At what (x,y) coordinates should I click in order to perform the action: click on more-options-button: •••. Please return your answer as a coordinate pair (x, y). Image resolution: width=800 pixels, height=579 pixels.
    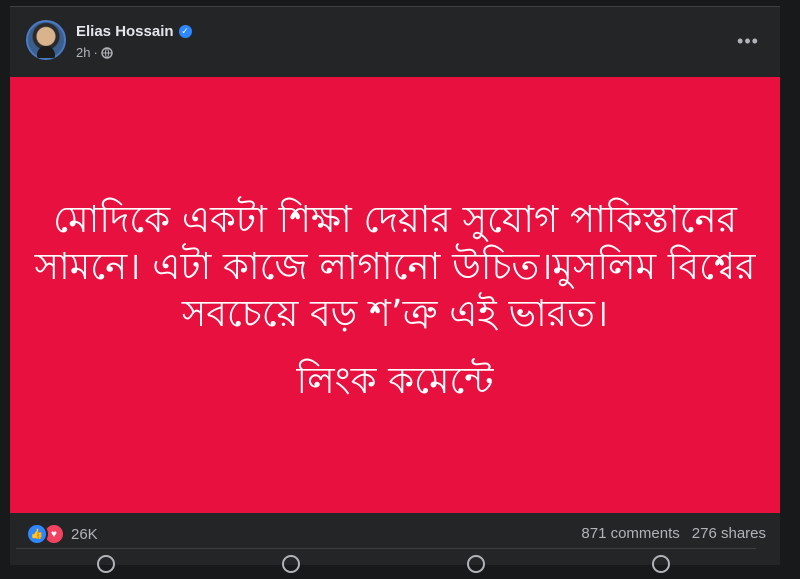
    Looking at the image, I should click on (748, 41).